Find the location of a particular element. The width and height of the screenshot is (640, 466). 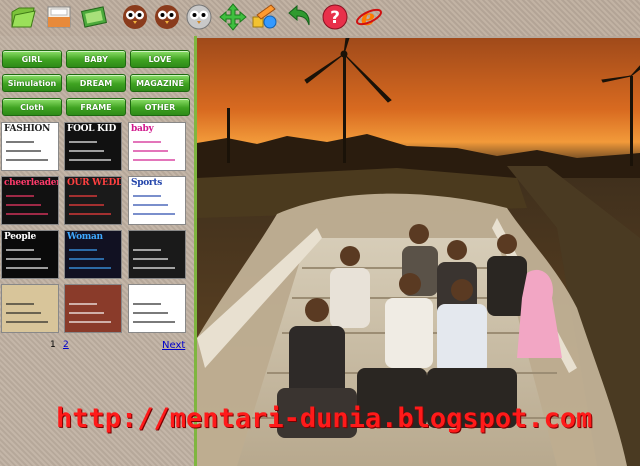

category-love-button: LOVE is located at coordinates (160, 59).